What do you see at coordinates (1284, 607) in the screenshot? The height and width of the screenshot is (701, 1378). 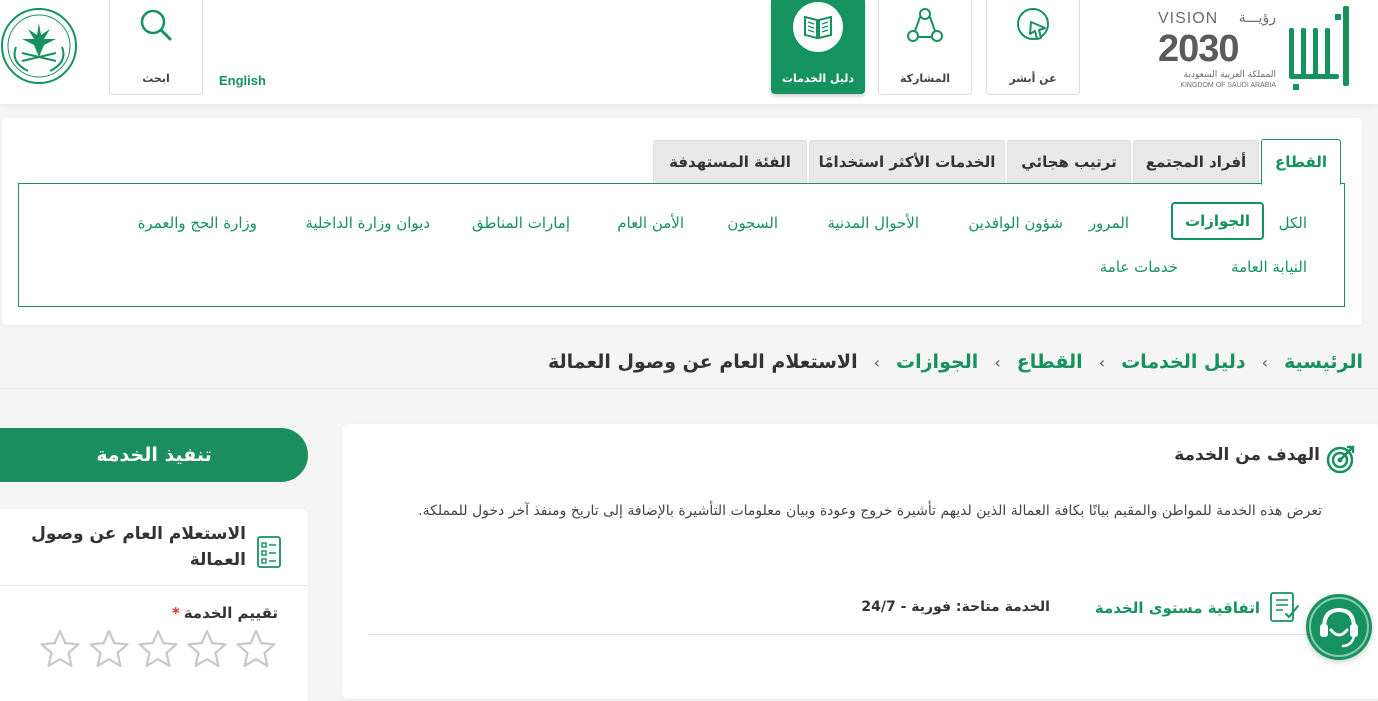 I see `document-check-icon` at bounding box center [1284, 607].